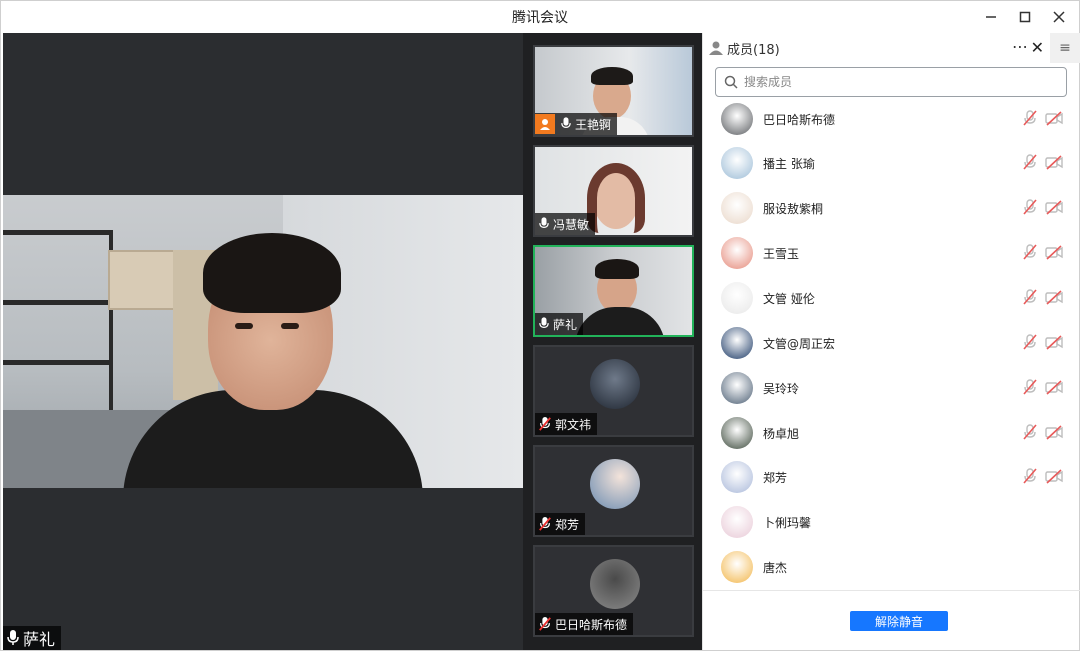 The width and height of the screenshot is (1080, 651). I want to click on member-row: 王雪玉, so click(891, 253).